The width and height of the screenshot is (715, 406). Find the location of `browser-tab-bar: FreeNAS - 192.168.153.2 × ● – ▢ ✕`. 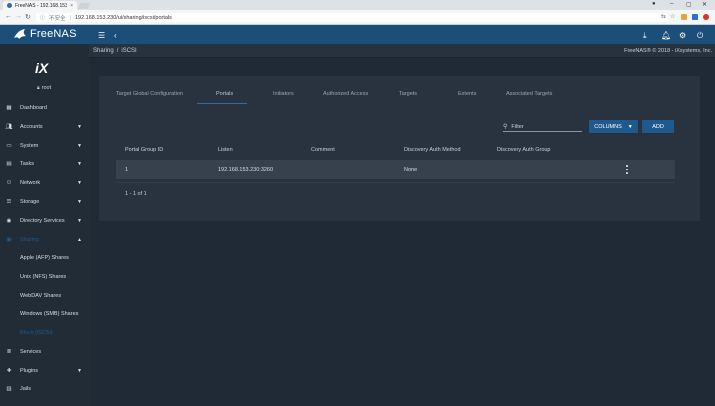

browser-tab-bar: FreeNAS - 192.168.153.2 × ● – ▢ ✕ is located at coordinates (357, 5).